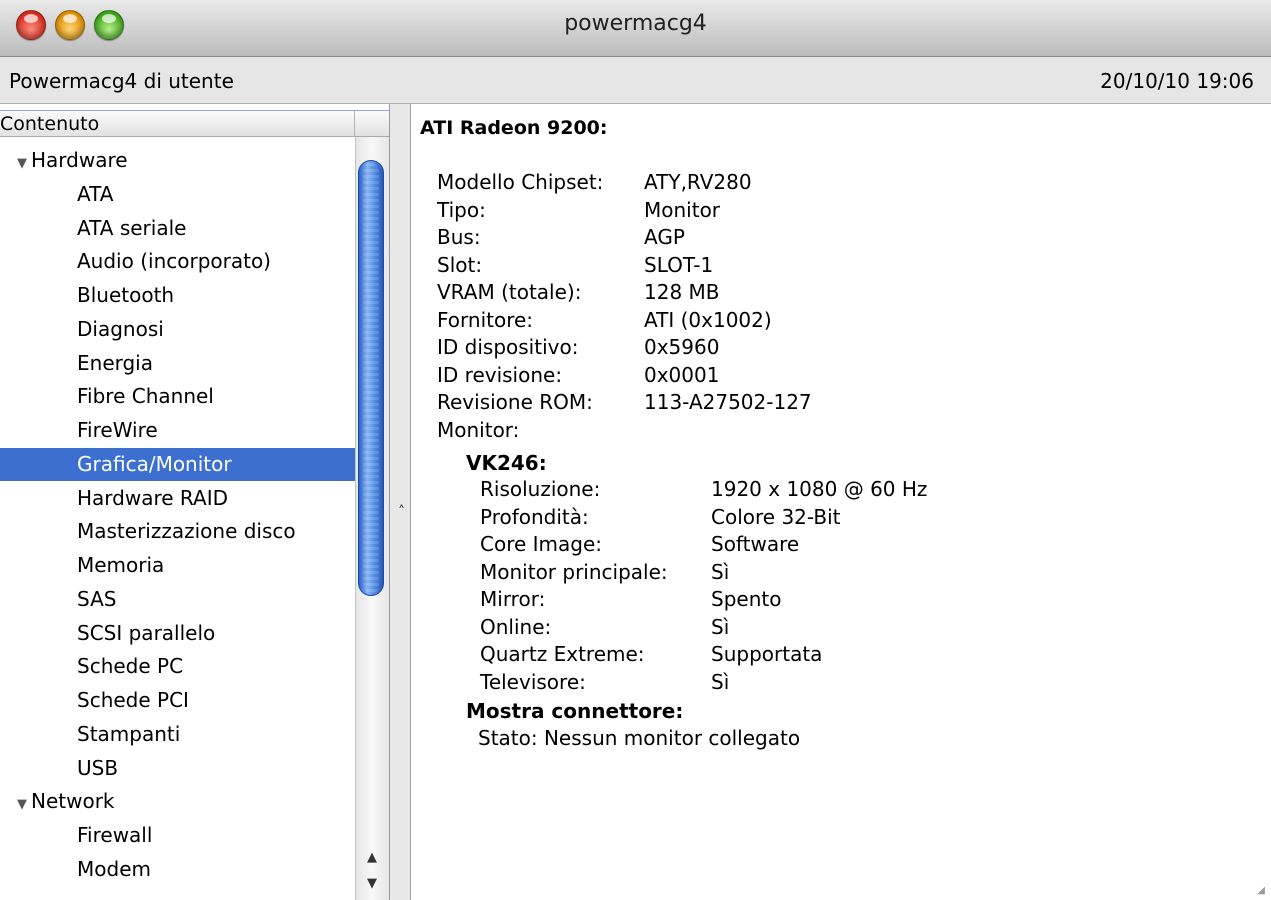  Describe the element at coordinates (635, 23) in the screenshot. I see `window-title: powermacg4` at that location.